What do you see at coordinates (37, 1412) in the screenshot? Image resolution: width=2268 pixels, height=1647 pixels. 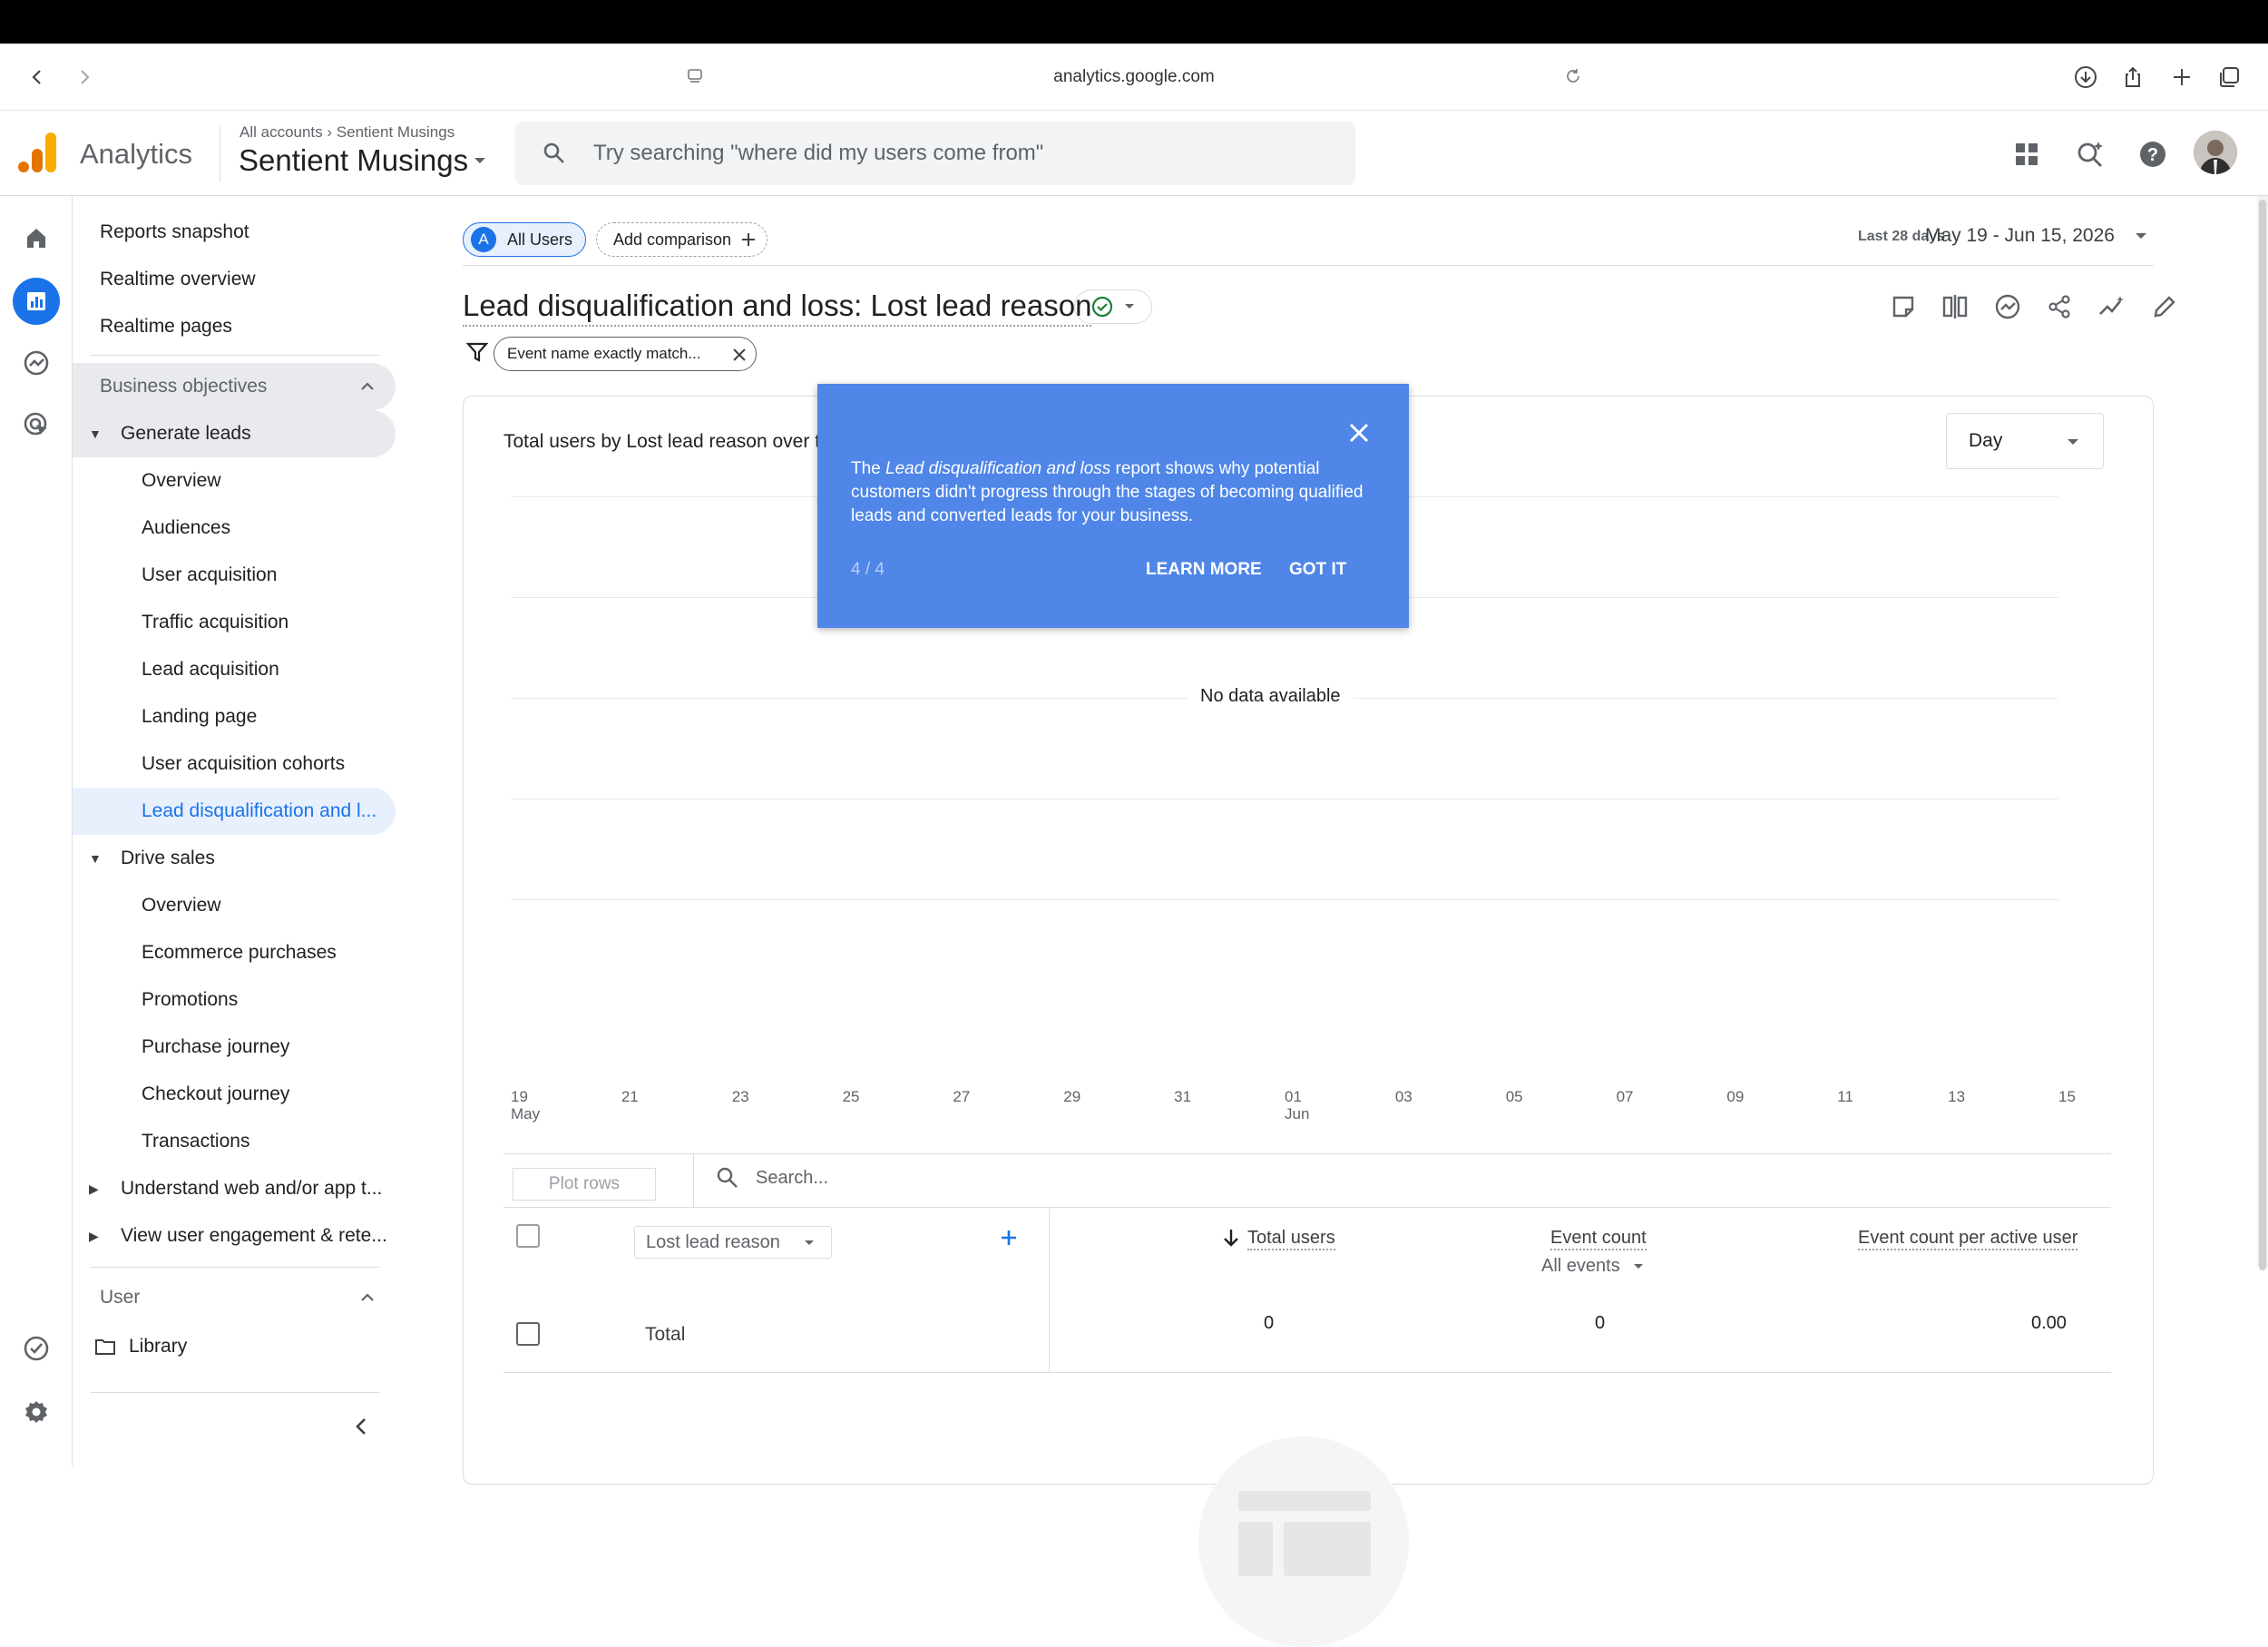 I see `settings-gear-icon` at bounding box center [37, 1412].